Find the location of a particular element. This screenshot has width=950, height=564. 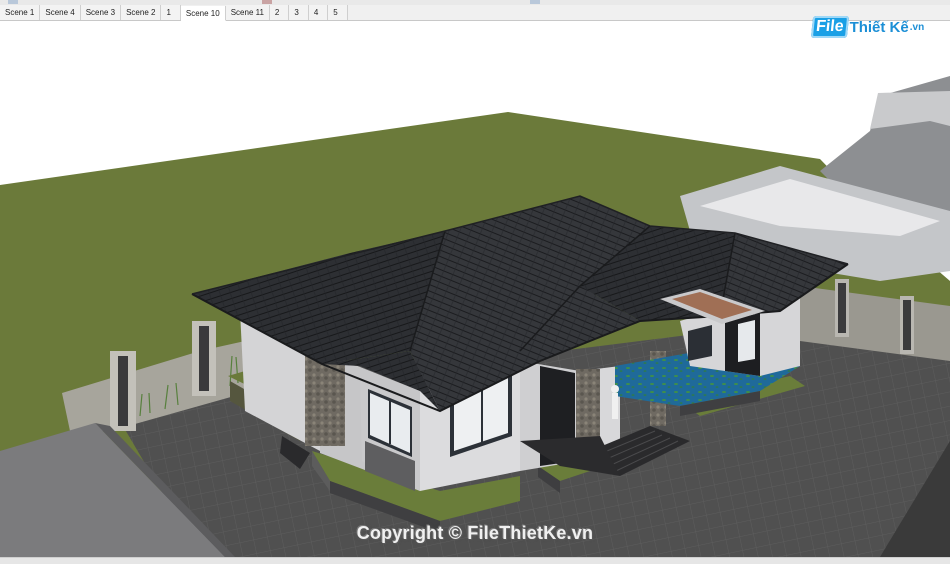

scene-tab: Scene 4 is located at coordinates (60, 12).